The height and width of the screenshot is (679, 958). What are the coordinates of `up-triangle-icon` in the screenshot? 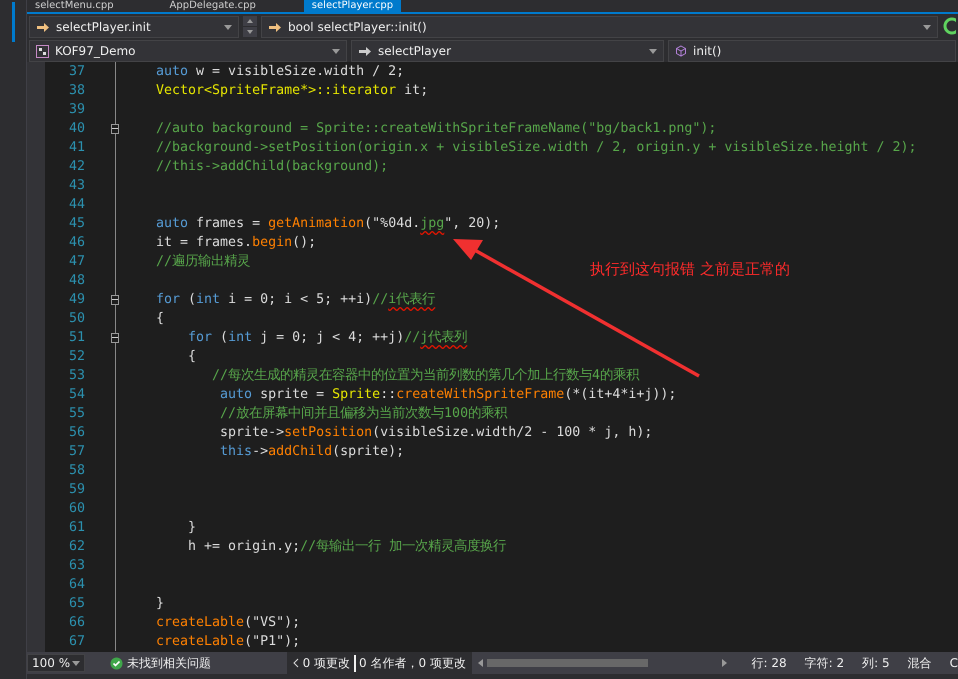 It's located at (250, 21).